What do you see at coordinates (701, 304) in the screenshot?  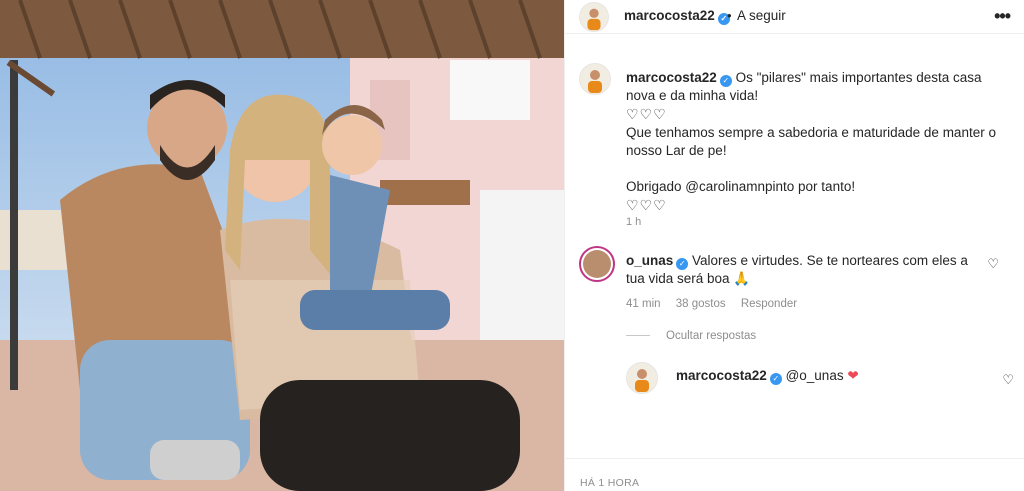 I see `comment-likes: 38 gostos` at bounding box center [701, 304].